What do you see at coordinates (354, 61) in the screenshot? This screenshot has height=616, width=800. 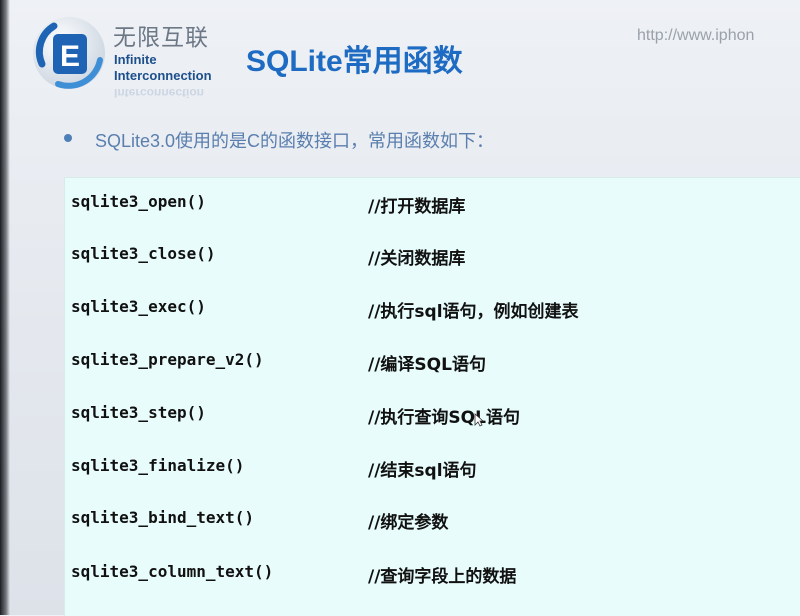 I see `page-title: SQLite常用函数` at bounding box center [354, 61].